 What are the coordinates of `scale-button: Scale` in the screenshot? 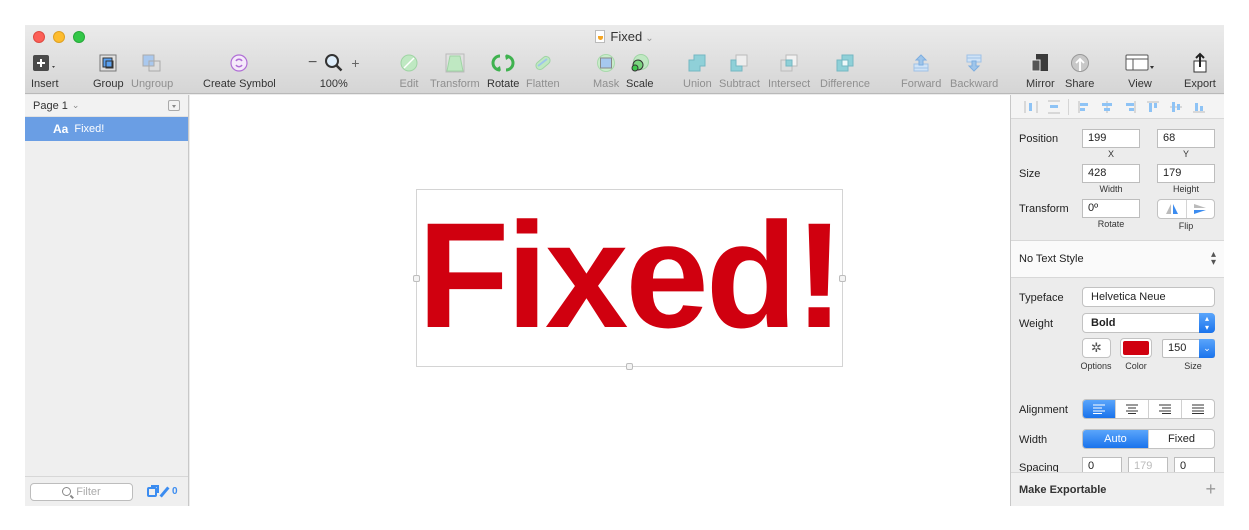 It's located at (640, 70).